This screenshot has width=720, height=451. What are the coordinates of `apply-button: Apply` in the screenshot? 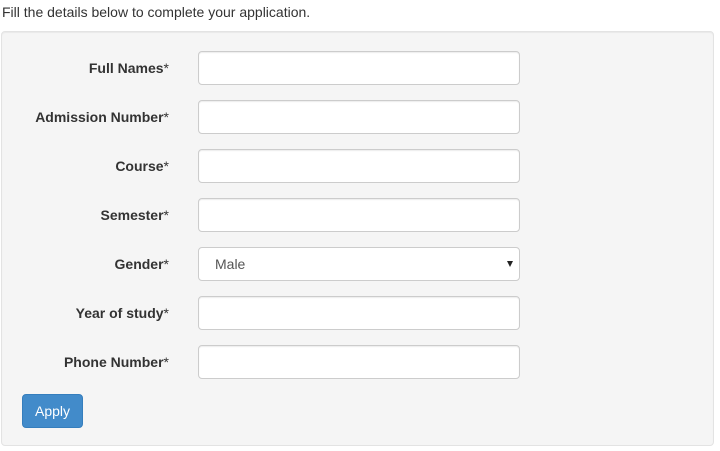 It's located at (52, 411).